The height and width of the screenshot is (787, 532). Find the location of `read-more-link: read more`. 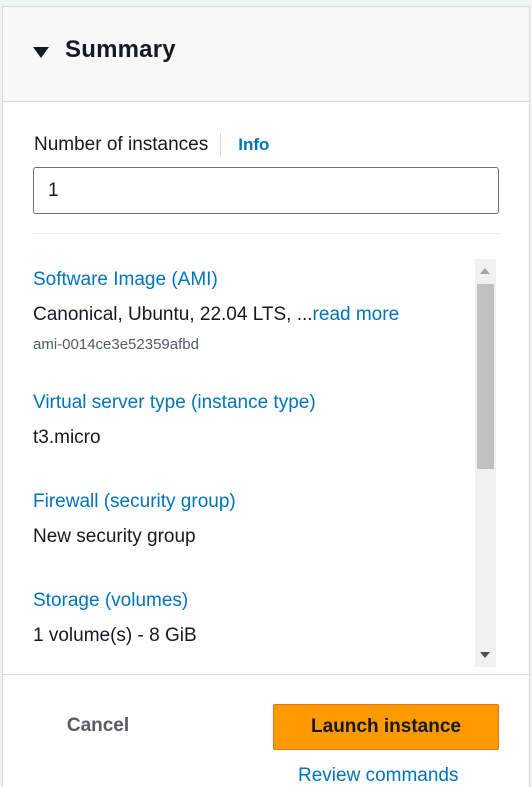

read-more-link: read more is located at coordinates (356, 314).